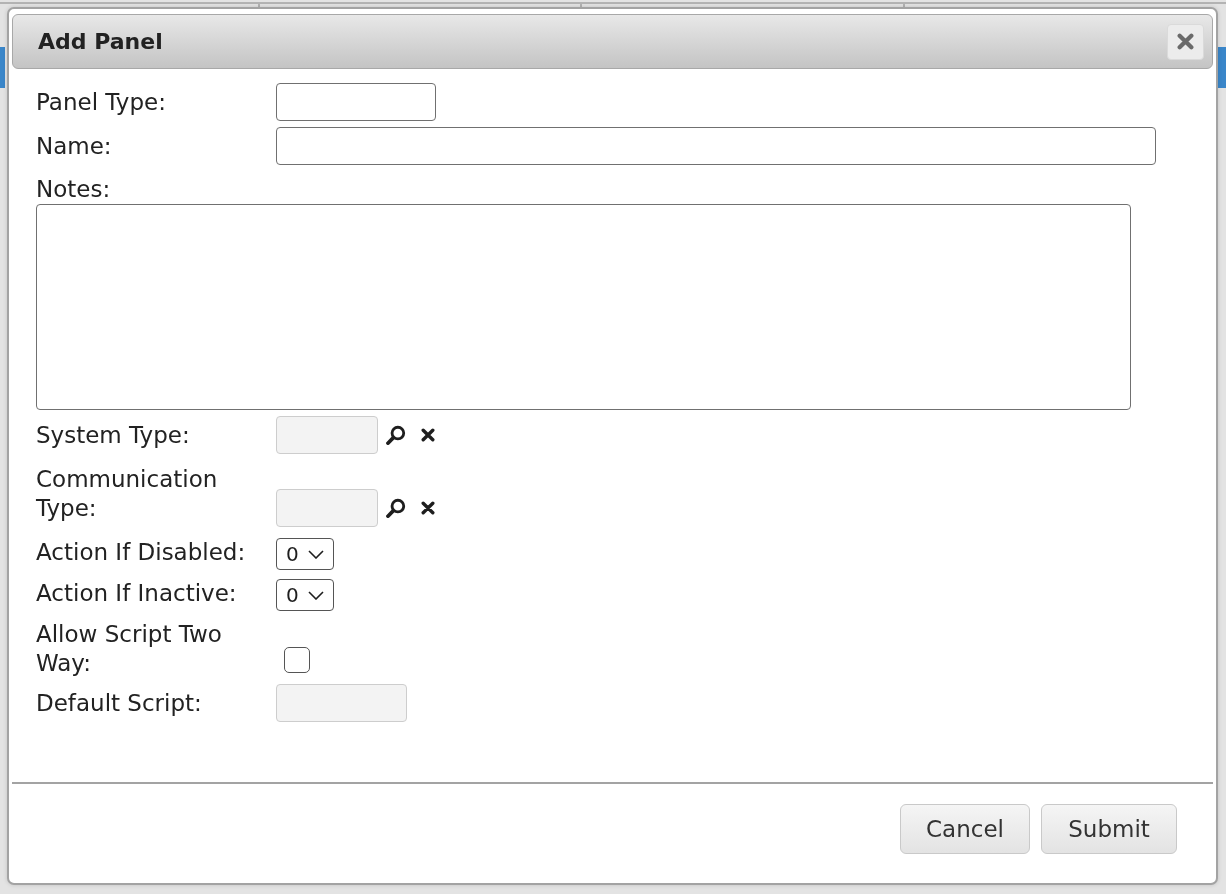 This screenshot has height=894, width=1226. Describe the element at coordinates (74, 189) in the screenshot. I see `field-label: Notes:` at that location.